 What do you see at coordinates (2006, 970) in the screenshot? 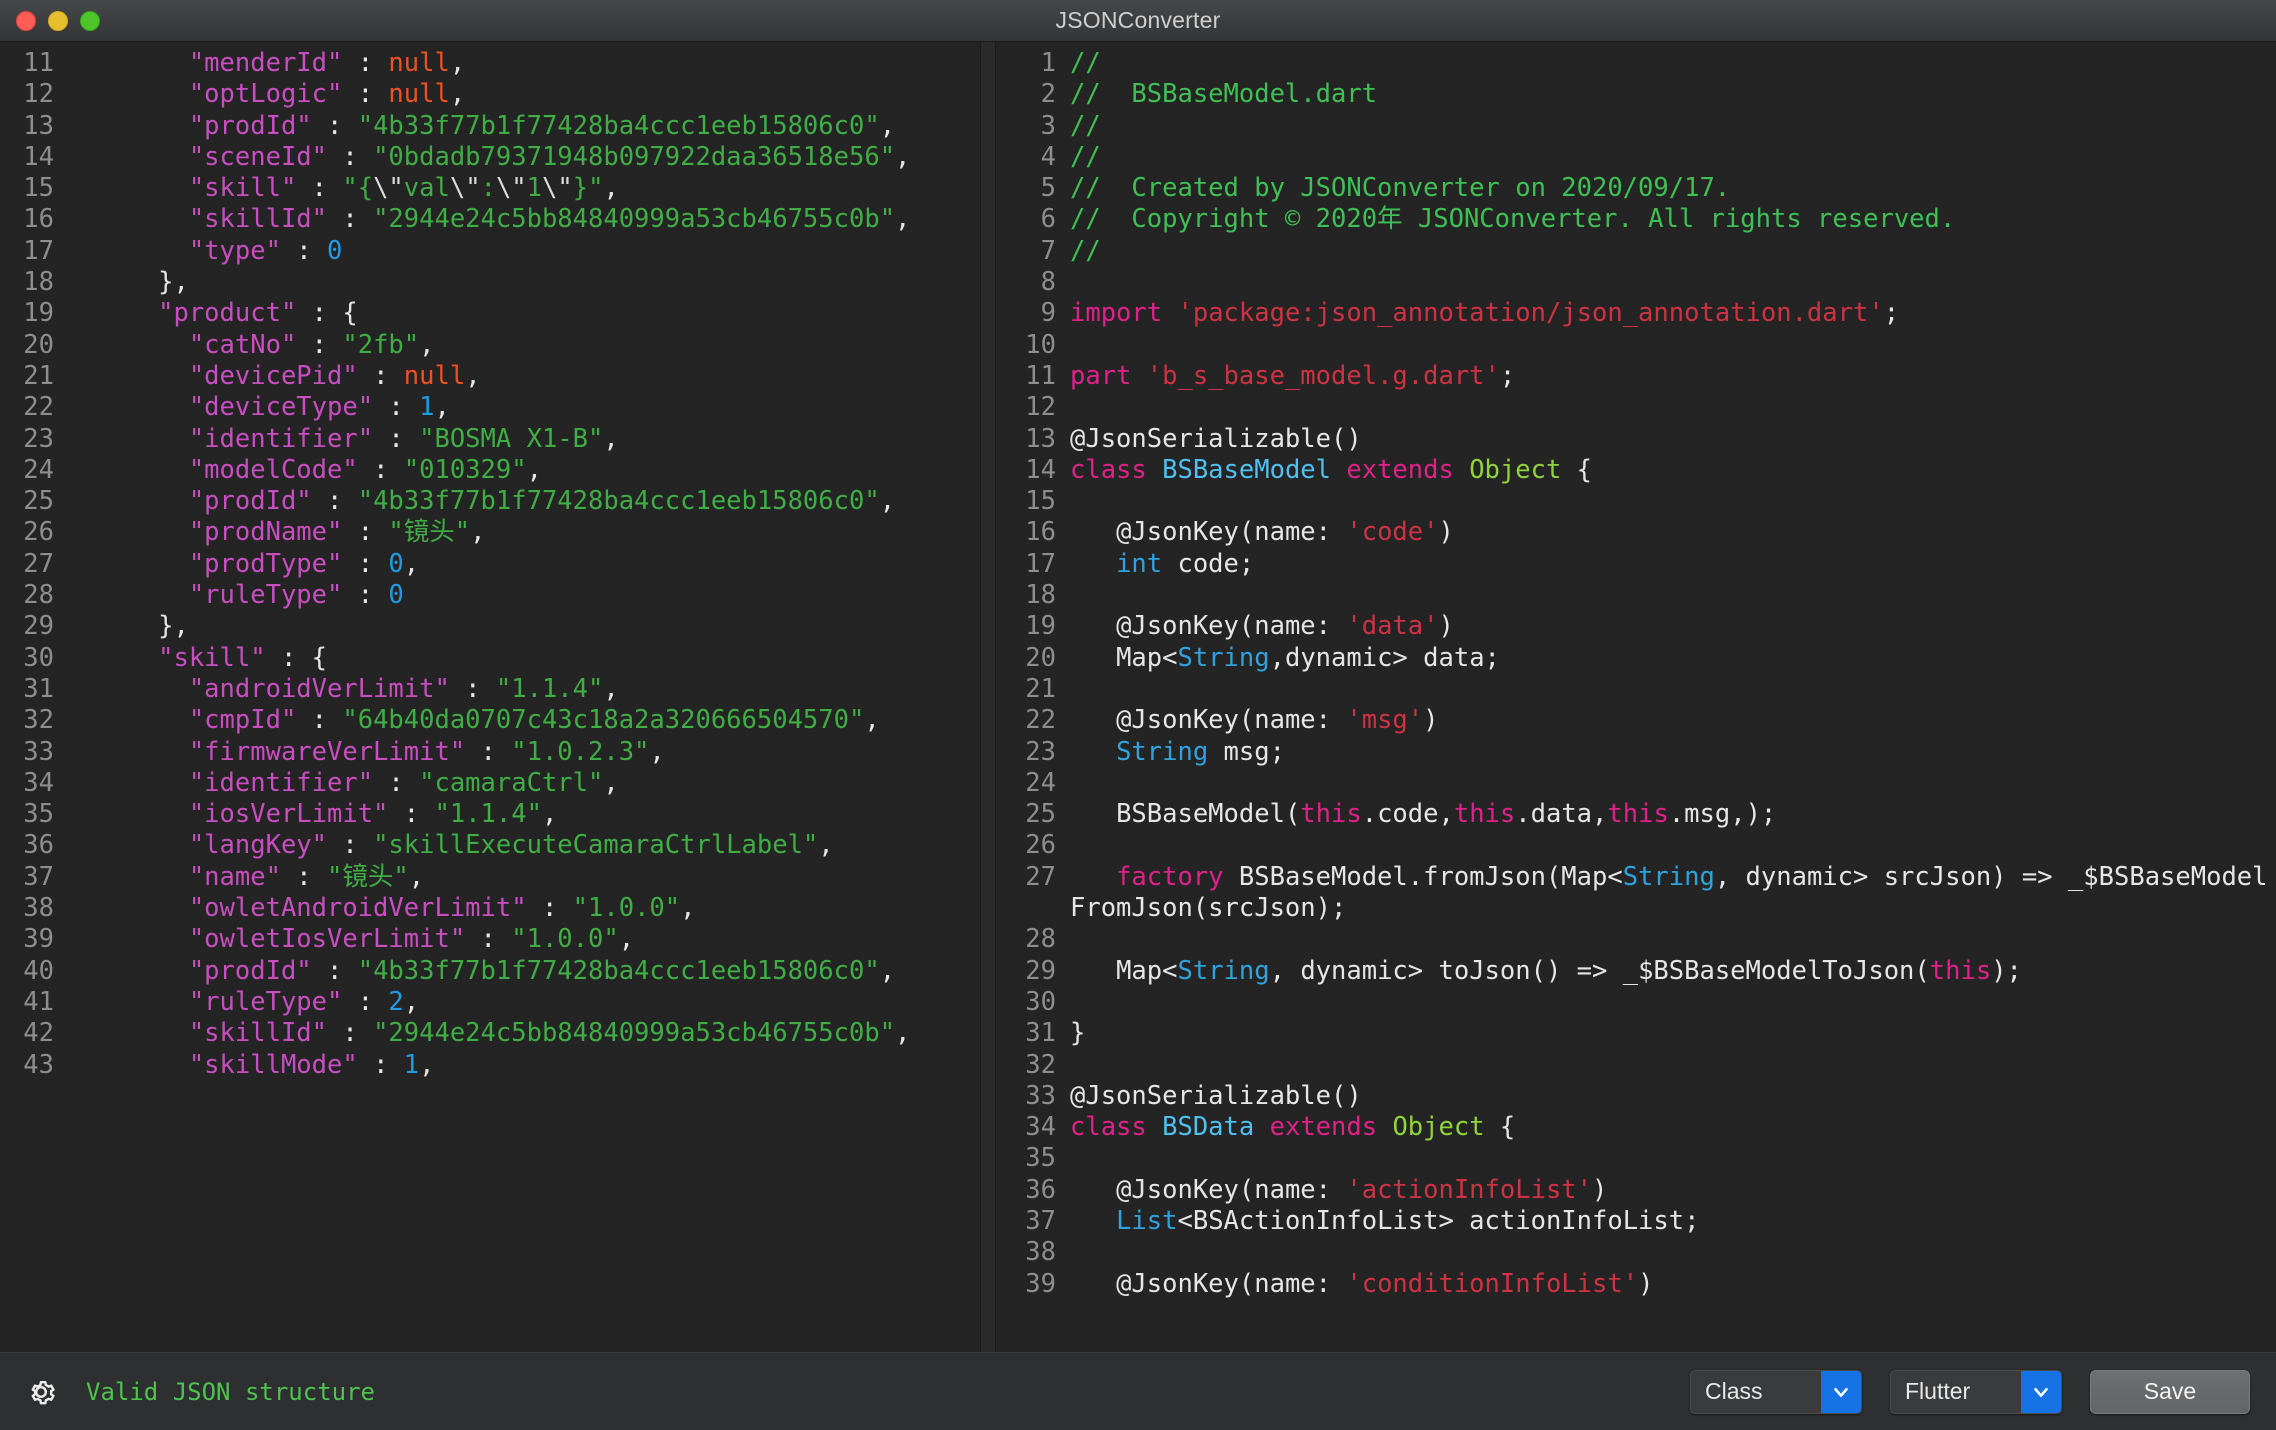
I see `code-token: );` at bounding box center [2006, 970].